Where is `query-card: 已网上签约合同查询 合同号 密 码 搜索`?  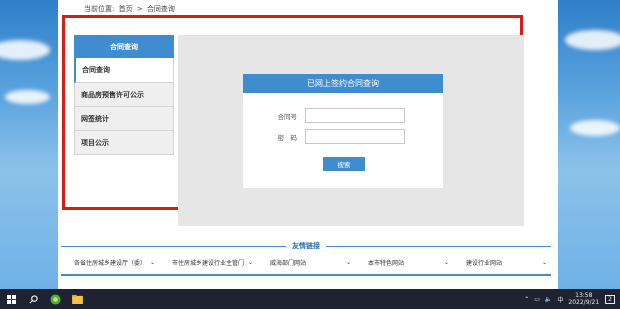 query-card: 已网上签约合同查询 合同号 密 码 搜索 is located at coordinates (343, 131).